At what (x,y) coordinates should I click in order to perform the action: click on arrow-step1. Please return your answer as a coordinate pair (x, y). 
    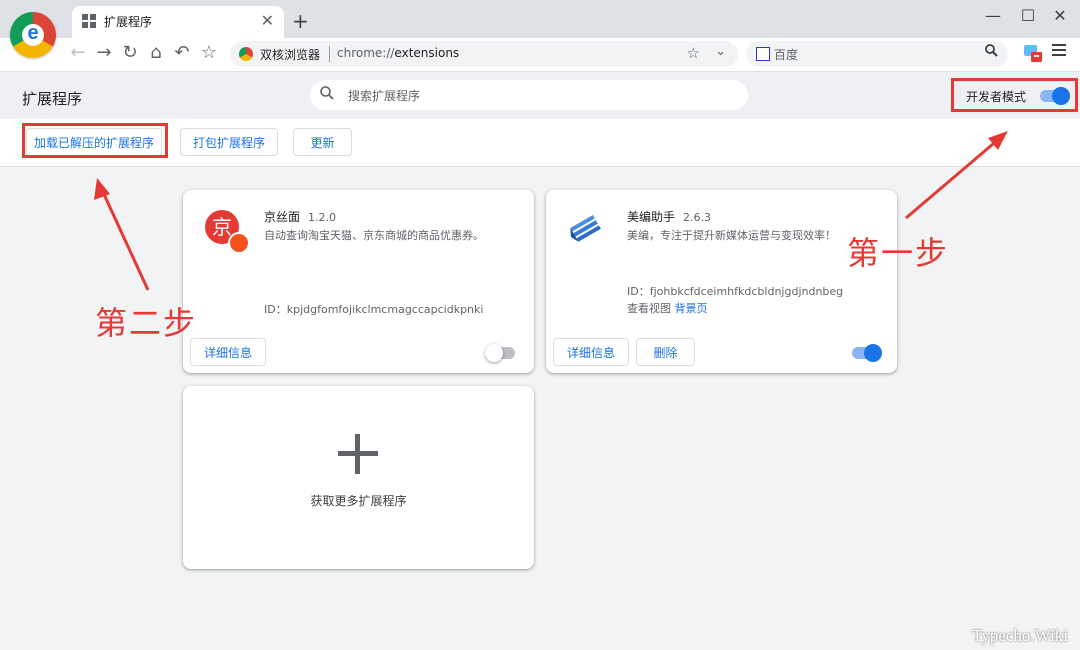
    Looking at the image, I should click on (953, 178).